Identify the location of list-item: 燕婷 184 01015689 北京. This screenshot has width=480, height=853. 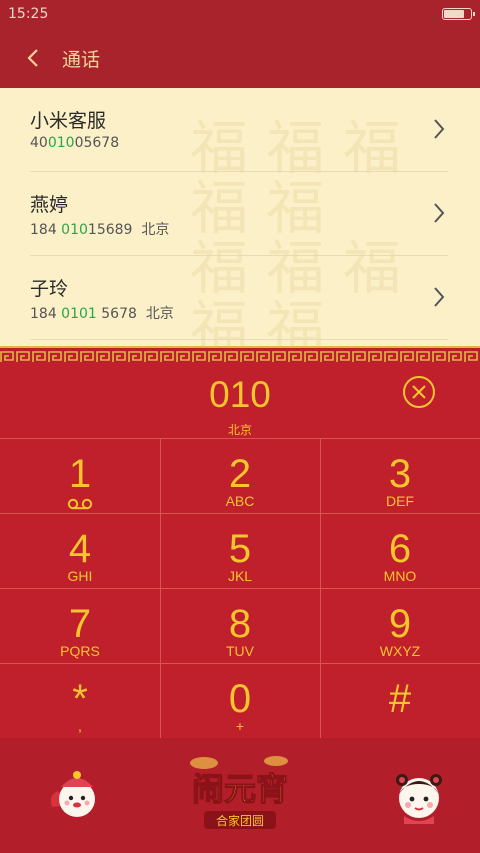
(240, 214).